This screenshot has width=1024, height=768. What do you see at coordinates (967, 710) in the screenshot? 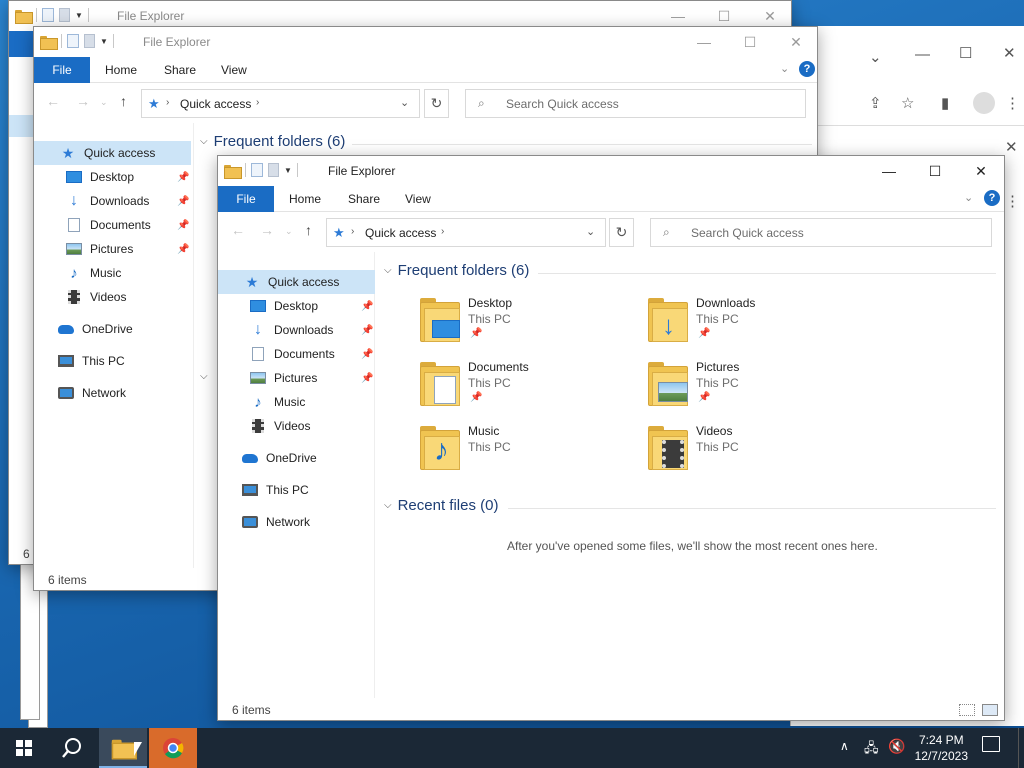
I see `details-view-icon` at bounding box center [967, 710].